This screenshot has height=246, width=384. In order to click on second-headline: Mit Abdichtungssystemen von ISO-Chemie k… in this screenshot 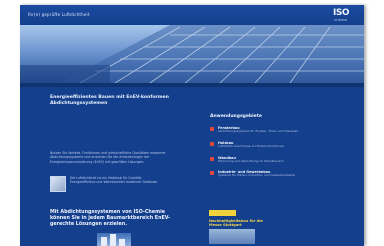, I will do `click(110, 218)`.